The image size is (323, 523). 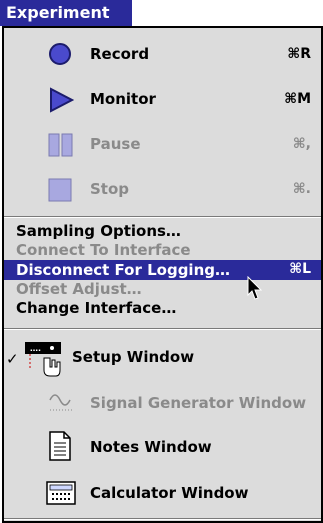 What do you see at coordinates (162, 100) in the screenshot?
I see `menu-item-monitor: Monitor ⌘M` at bounding box center [162, 100].